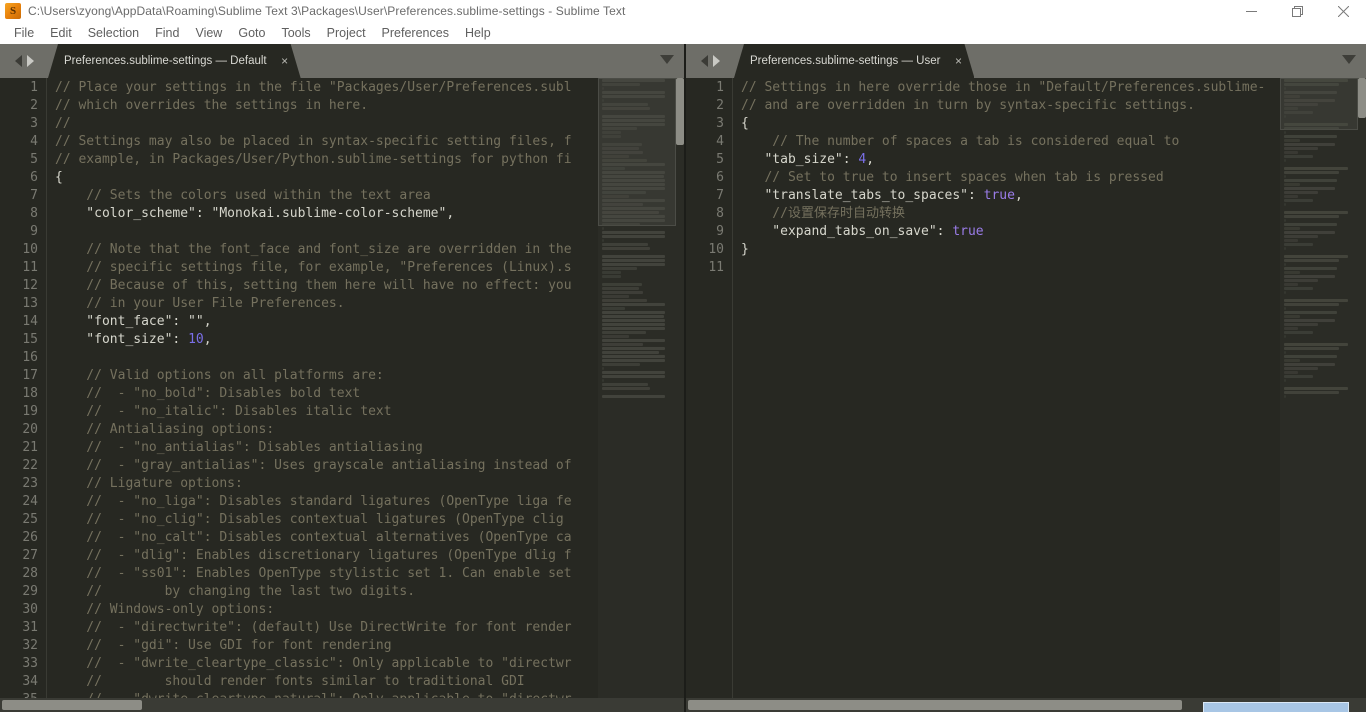 The height and width of the screenshot is (712, 1366). Describe the element at coordinates (326, 124) in the screenshot. I see `code-line: //` at that location.